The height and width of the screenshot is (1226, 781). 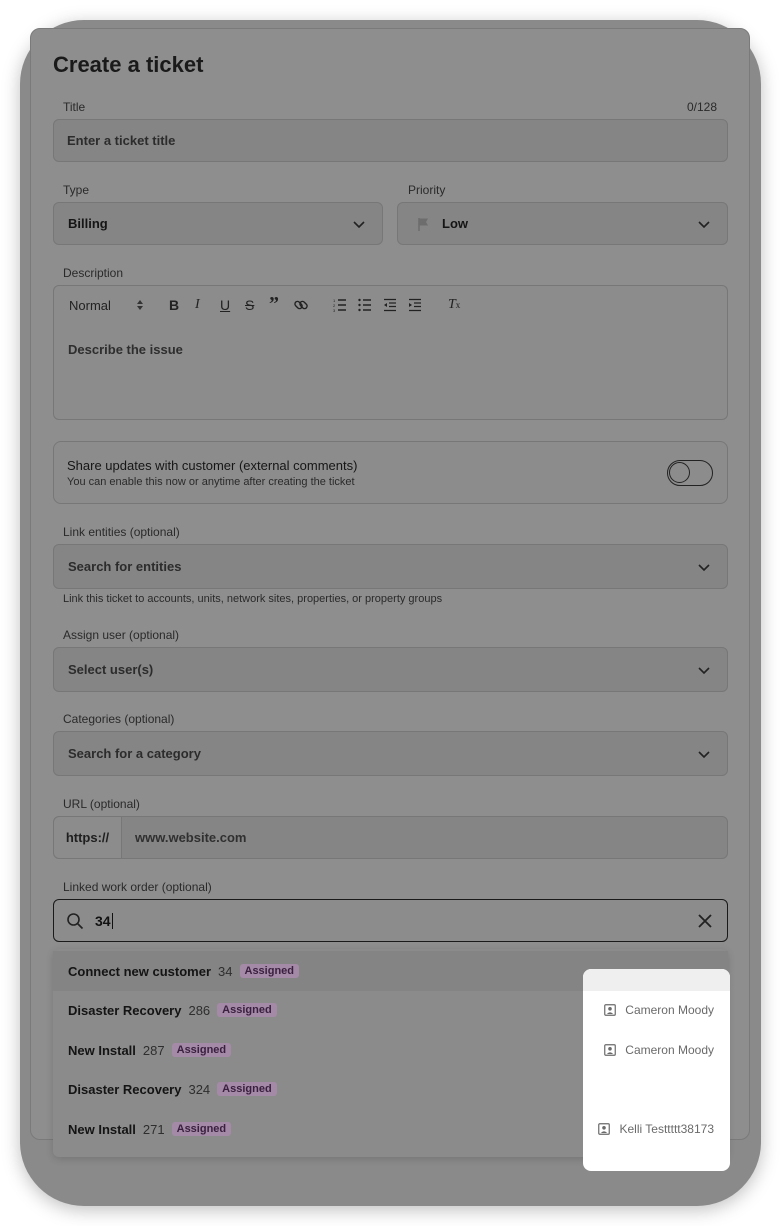 I want to click on clear-format-icon: Tx, so click(x=454, y=305).